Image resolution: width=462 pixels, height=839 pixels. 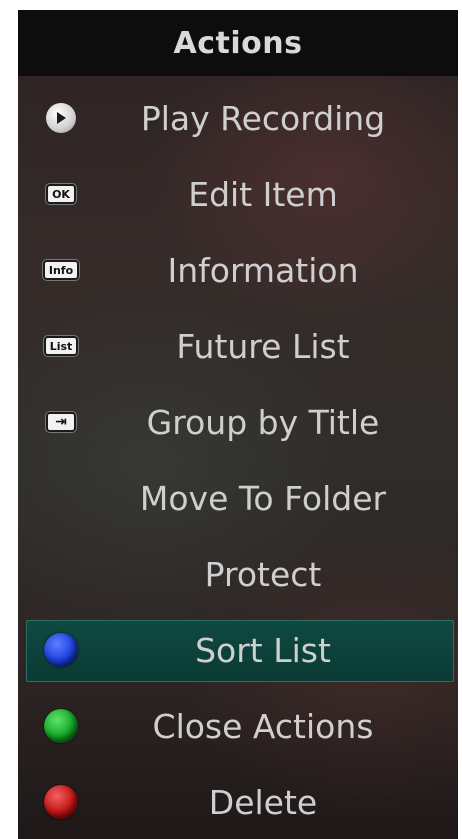 What do you see at coordinates (263, 650) in the screenshot?
I see `menu-item-label: Sort List` at bounding box center [263, 650].